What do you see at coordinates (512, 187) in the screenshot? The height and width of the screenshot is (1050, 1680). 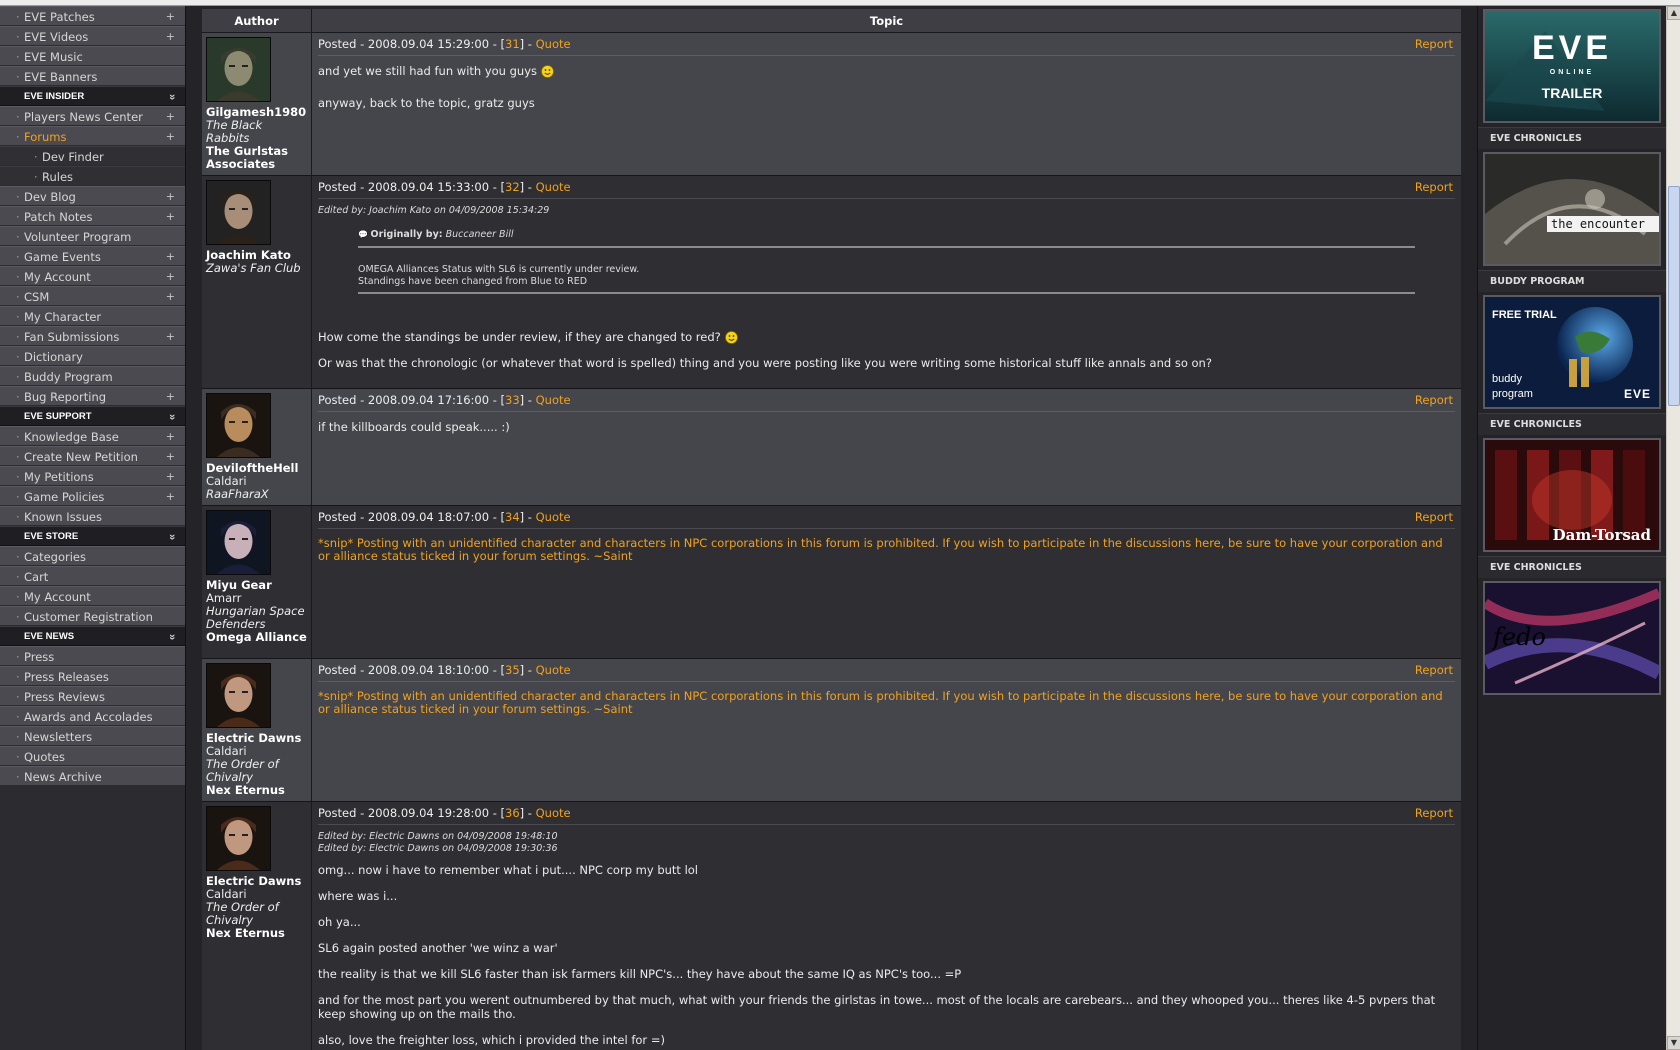 I see `post-number-link: 32` at bounding box center [512, 187].